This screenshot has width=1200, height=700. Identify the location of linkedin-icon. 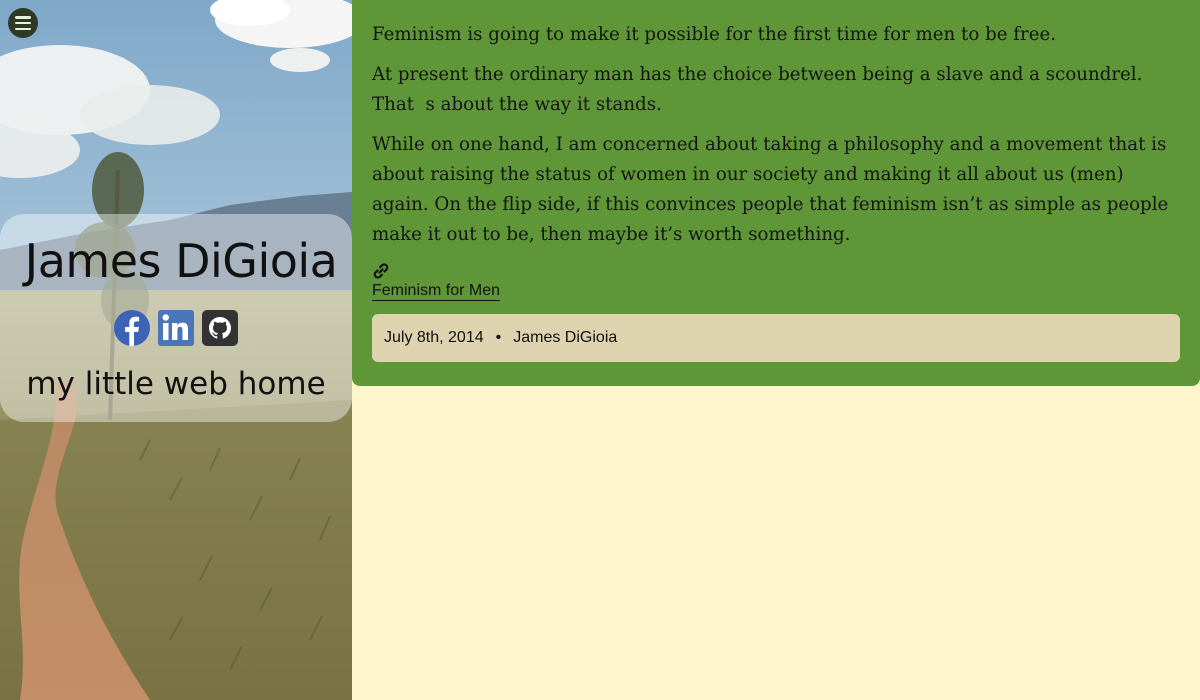
(176, 328).